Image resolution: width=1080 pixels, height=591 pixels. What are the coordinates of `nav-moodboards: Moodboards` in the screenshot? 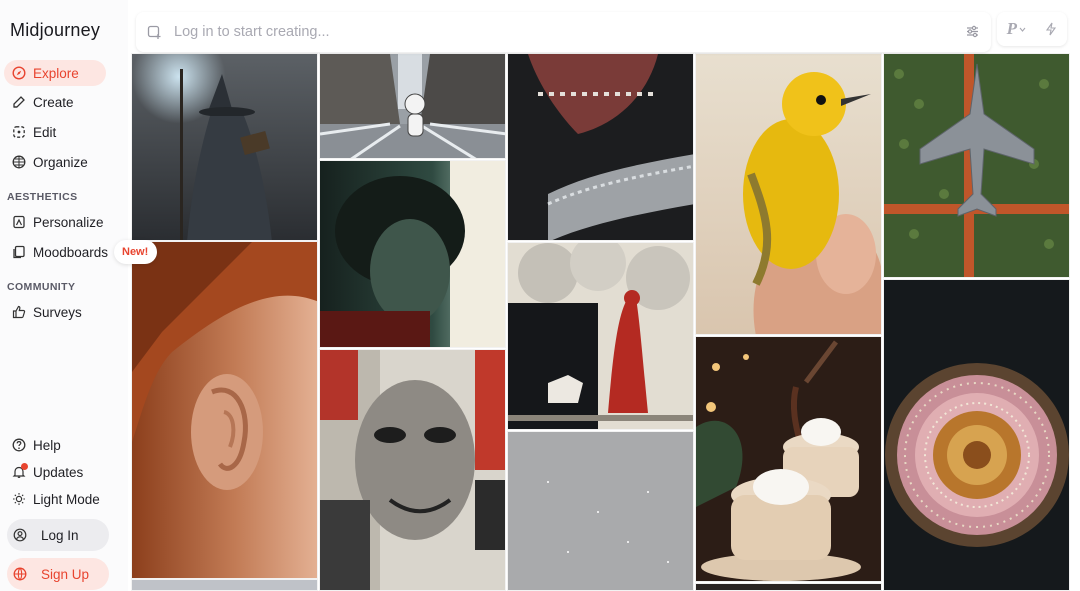 It's located at (60, 252).